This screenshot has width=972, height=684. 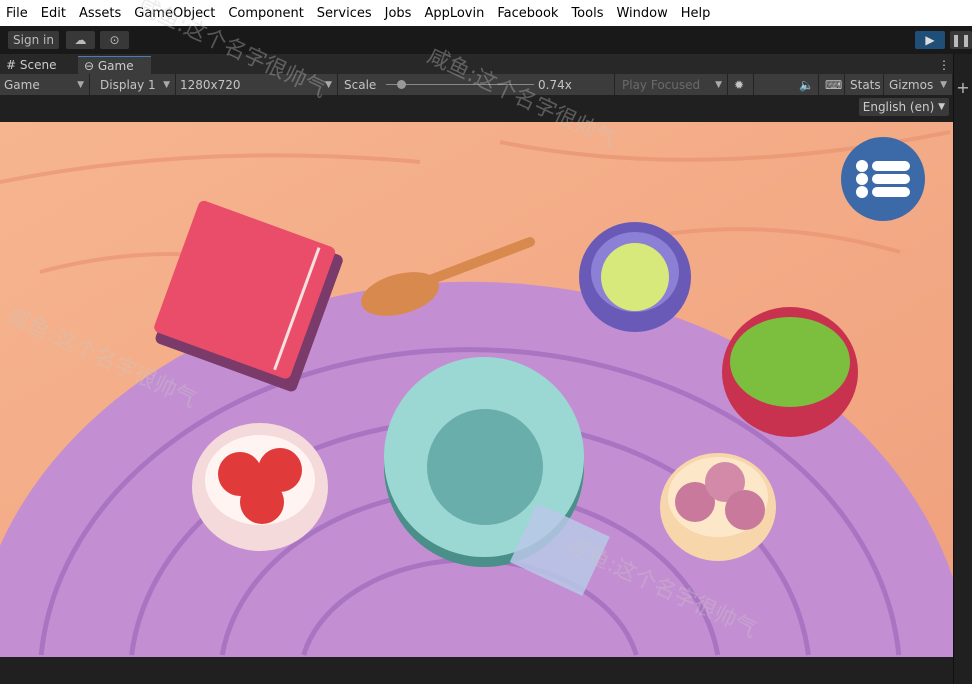 I want to click on menu-help: Help, so click(x=696, y=13).